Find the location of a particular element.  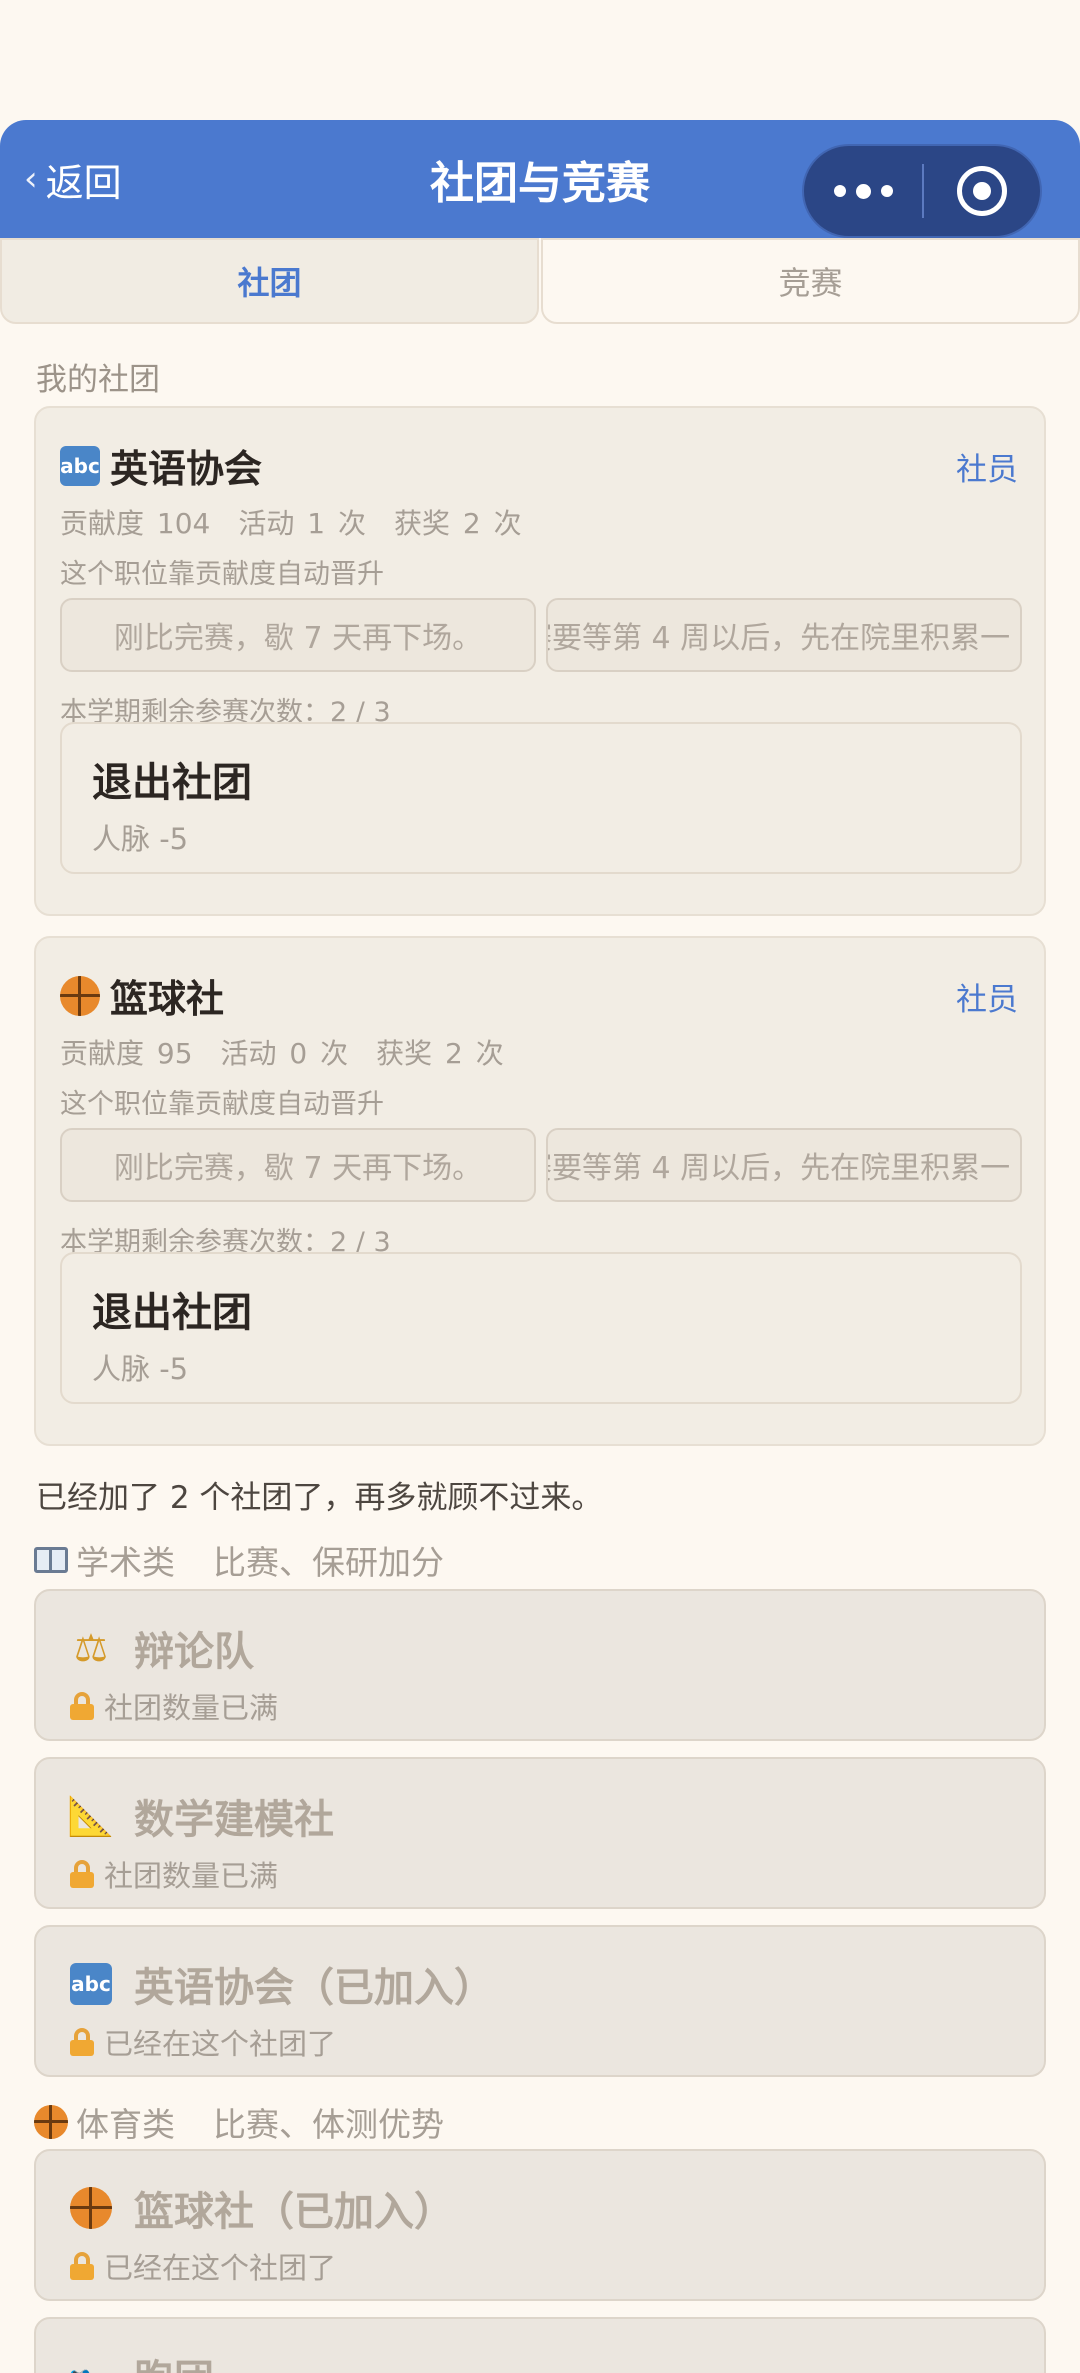

club-option-card: 篮球社（已加入） 已经在这个社团了 is located at coordinates (540, 2225).